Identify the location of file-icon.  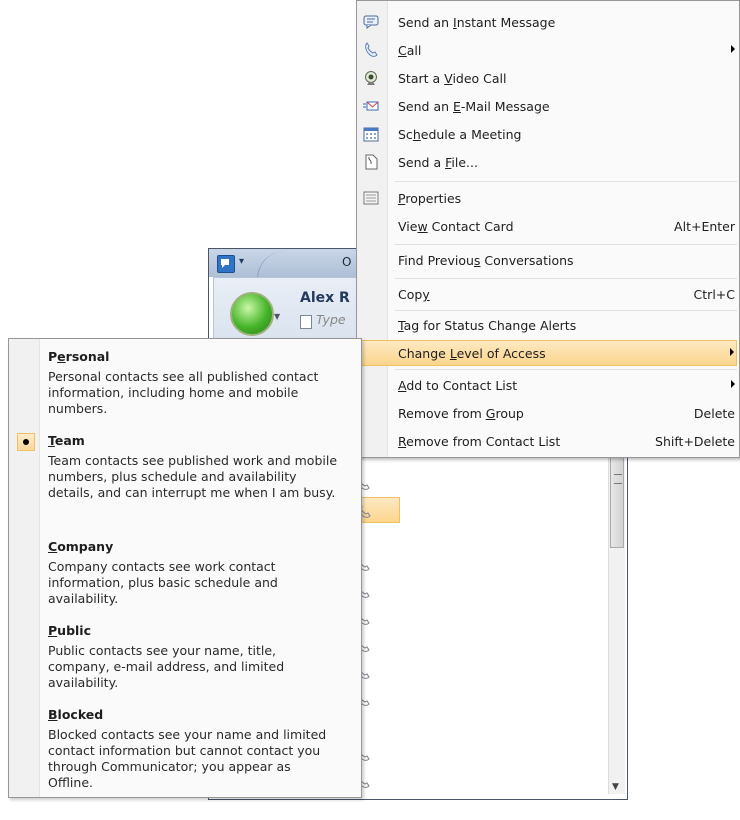
(371, 162).